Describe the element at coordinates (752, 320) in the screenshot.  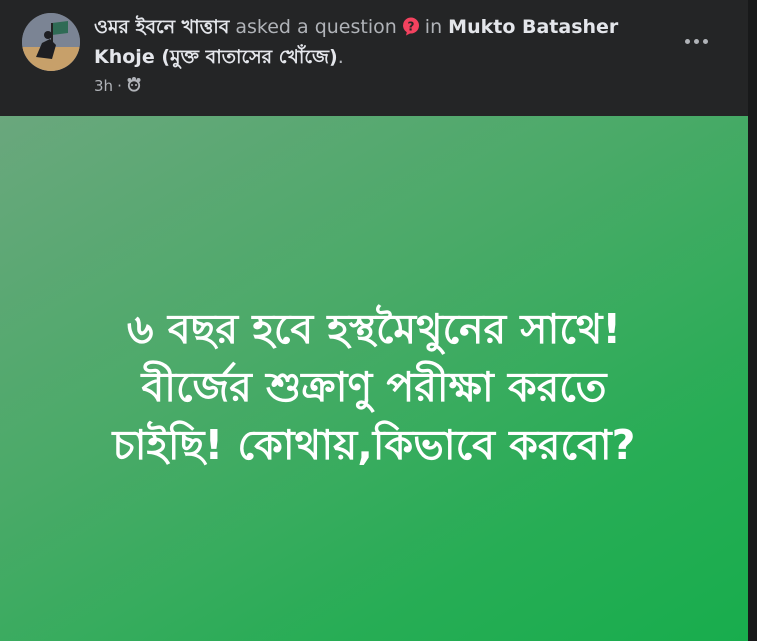
I see `right-scroll-edge` at that location.